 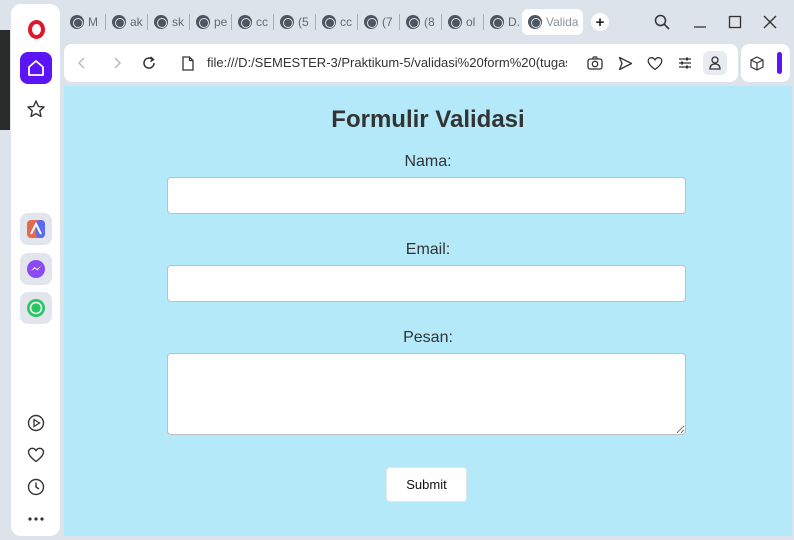 I want to click on tab-item: sk, so click(x=170, y=22).